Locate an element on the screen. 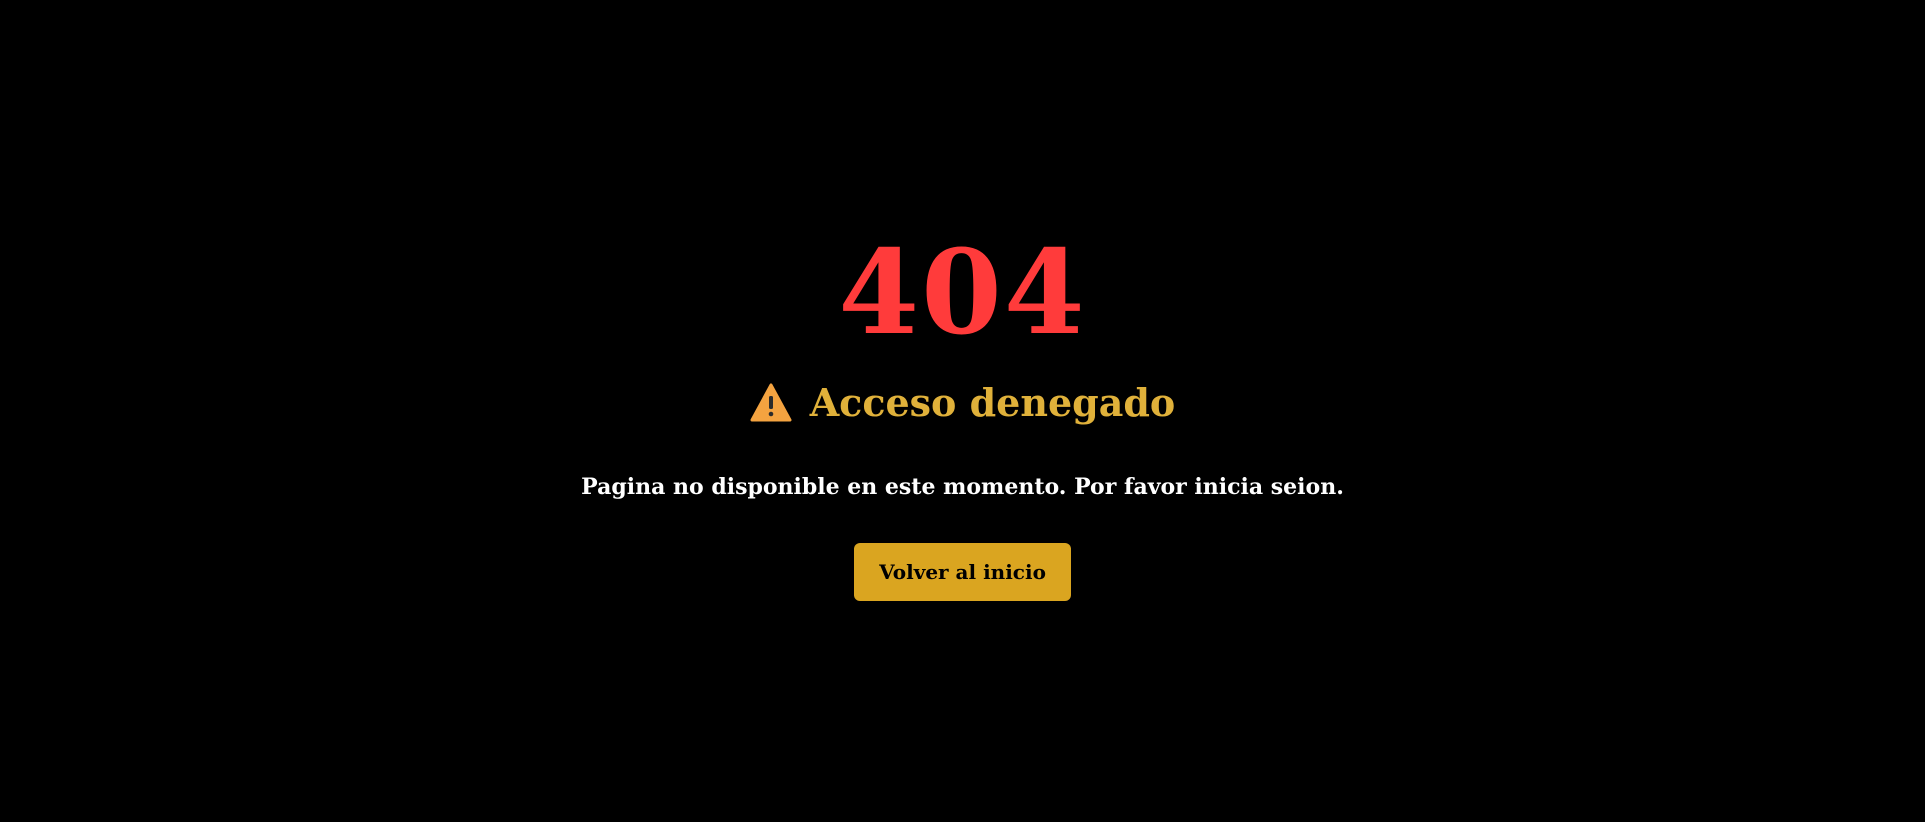 This screenshot has height=822, width=1925. error-title: Acceso denegado is located at coordinates (992, 402).